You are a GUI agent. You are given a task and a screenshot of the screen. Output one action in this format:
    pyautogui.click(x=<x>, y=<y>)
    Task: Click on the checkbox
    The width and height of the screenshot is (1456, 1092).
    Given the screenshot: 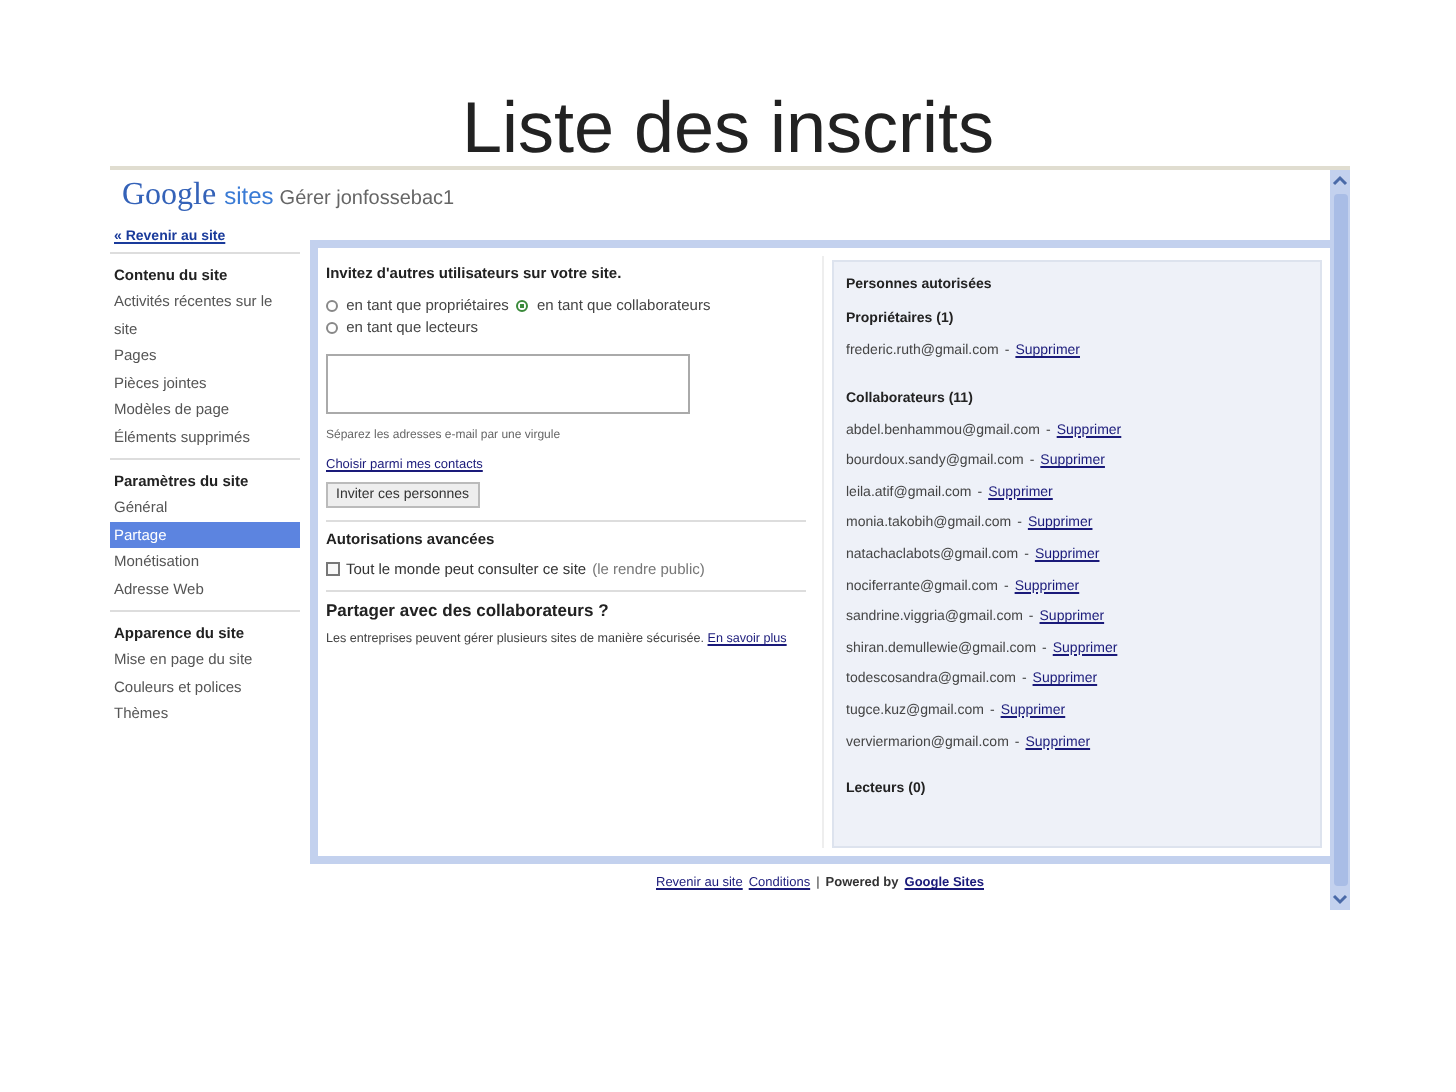 What is the action you would take?
    pyautogui.click(x=333, y=569)
    